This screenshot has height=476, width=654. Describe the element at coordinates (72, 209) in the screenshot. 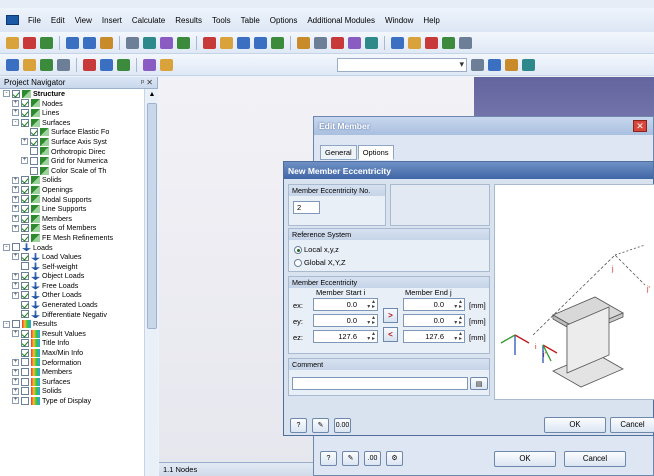

I see `tree-item: + Line Supports` at that location.